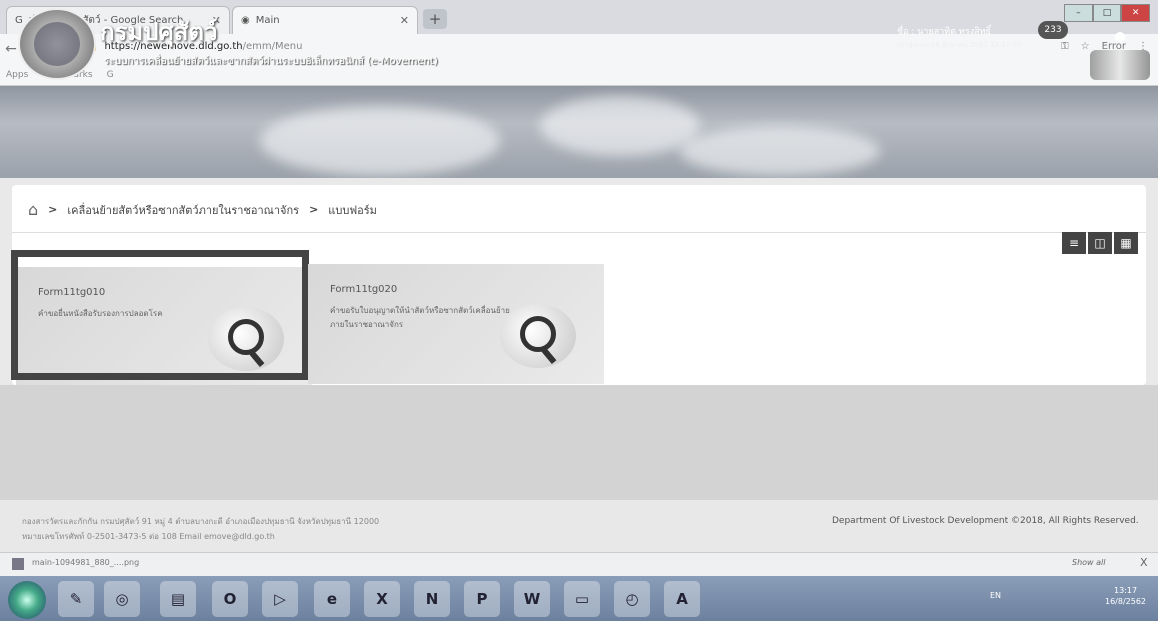 Image resolution: width=1158 pixels, height=621 pixels. Describe the element at coordinates (245, 20) in the screenshot. I see `site-favicon-icon: ◉` at that location.